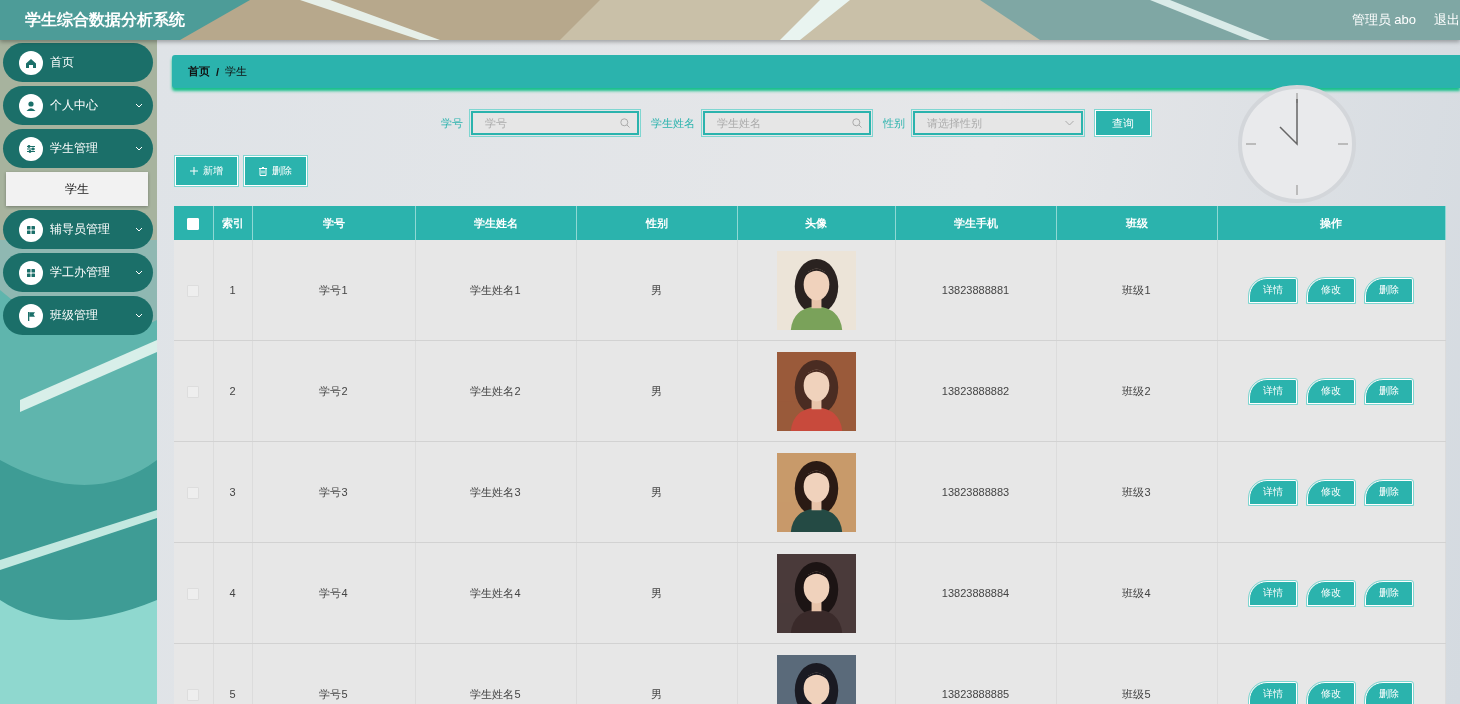 Image resolution: width=1460 pixels, height=704 pixels. I want to click on sidebar-item: 首页, so click(78, 62).